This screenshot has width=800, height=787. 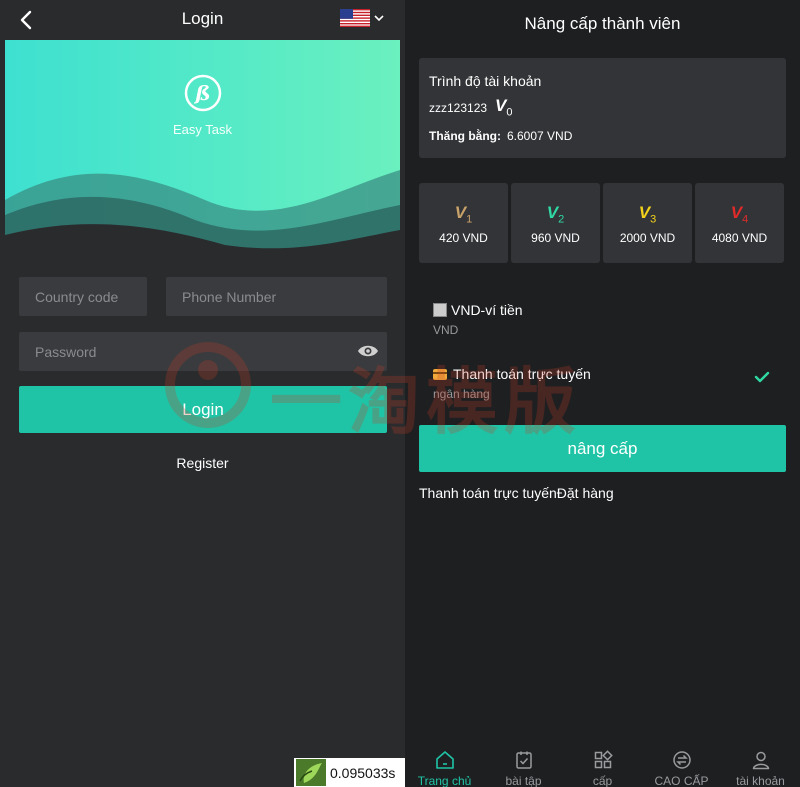 I want to click on password-input, so click(x=203, y=351).